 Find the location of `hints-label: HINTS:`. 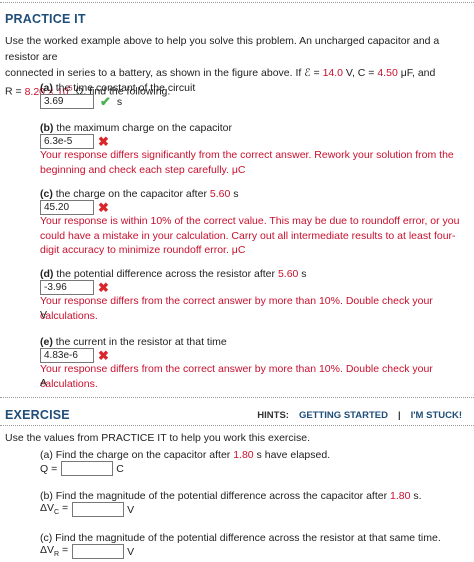

hints-label: HINTS: is located at coordinates (273, 415).